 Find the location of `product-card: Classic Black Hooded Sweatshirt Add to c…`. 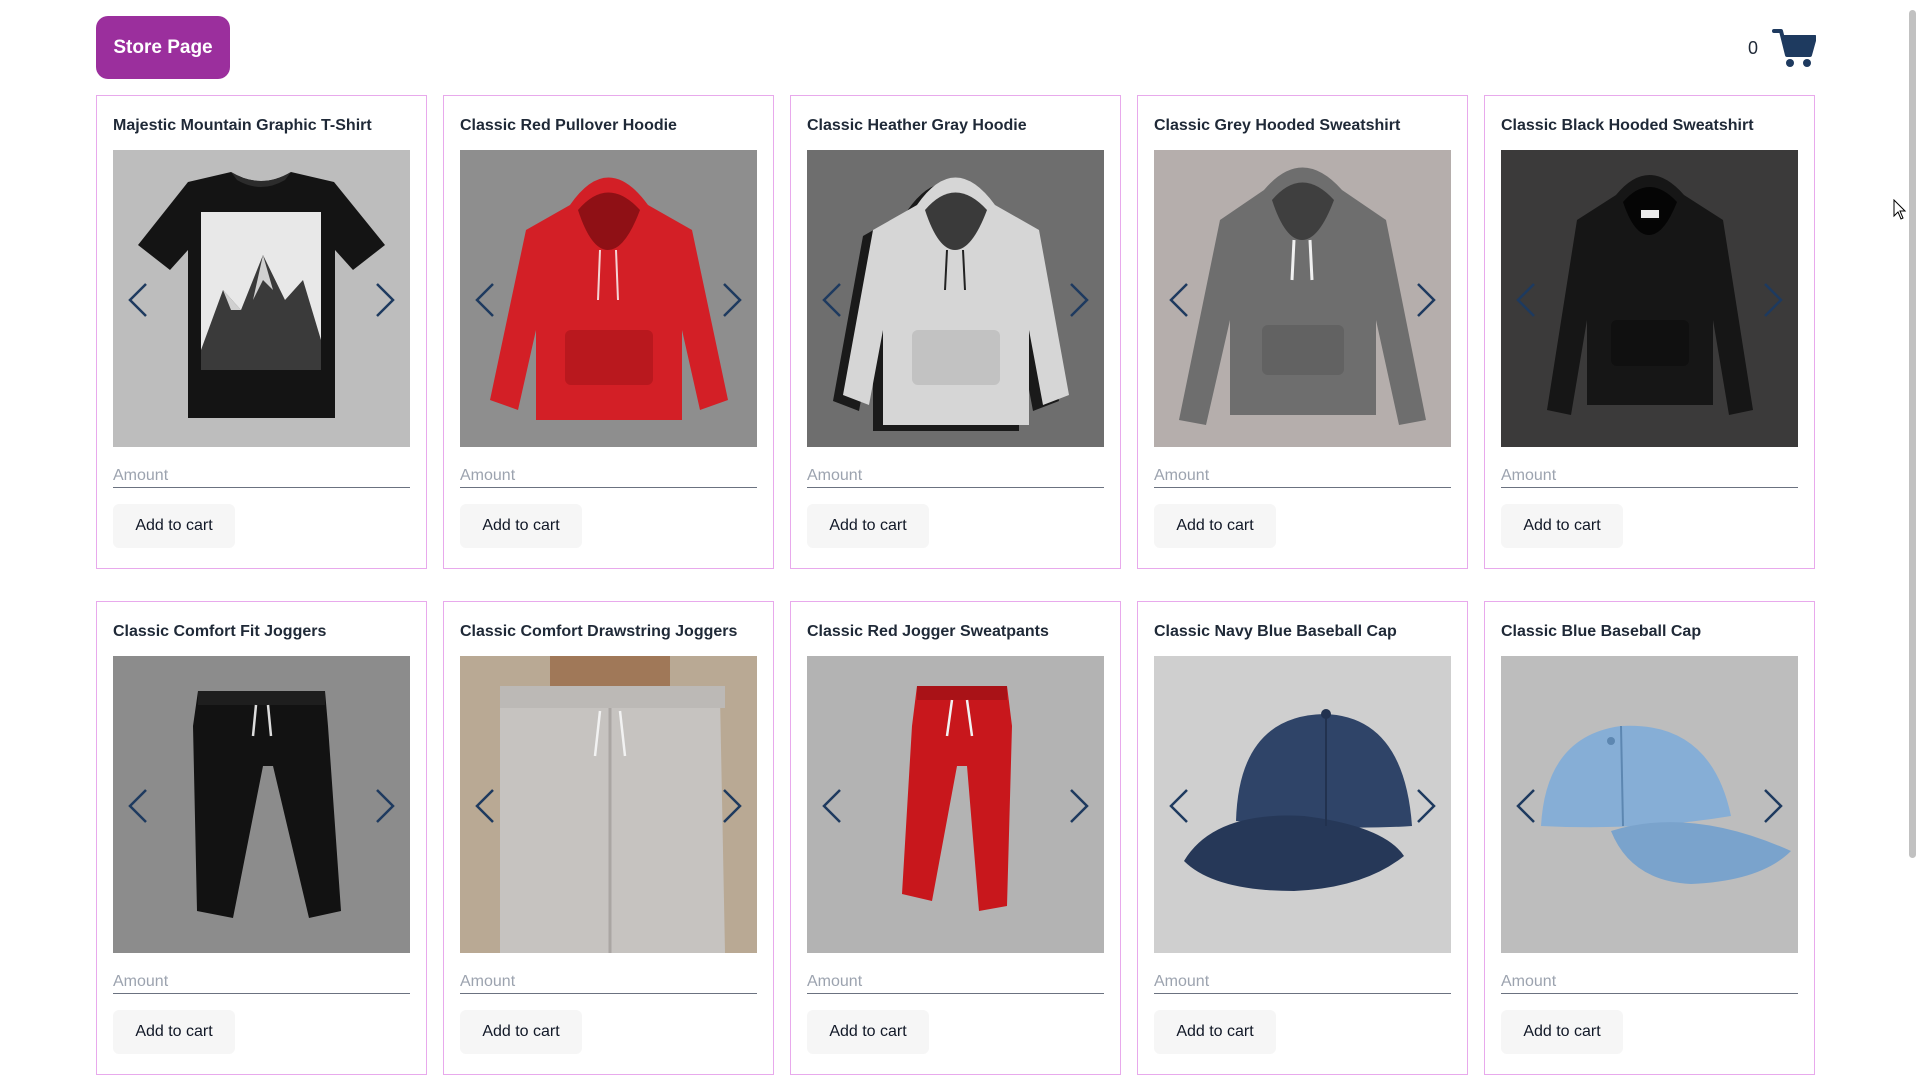

product-card: Classic Black Hooded Sweatshirt Add to c… is located at coordinates (1649, 332).